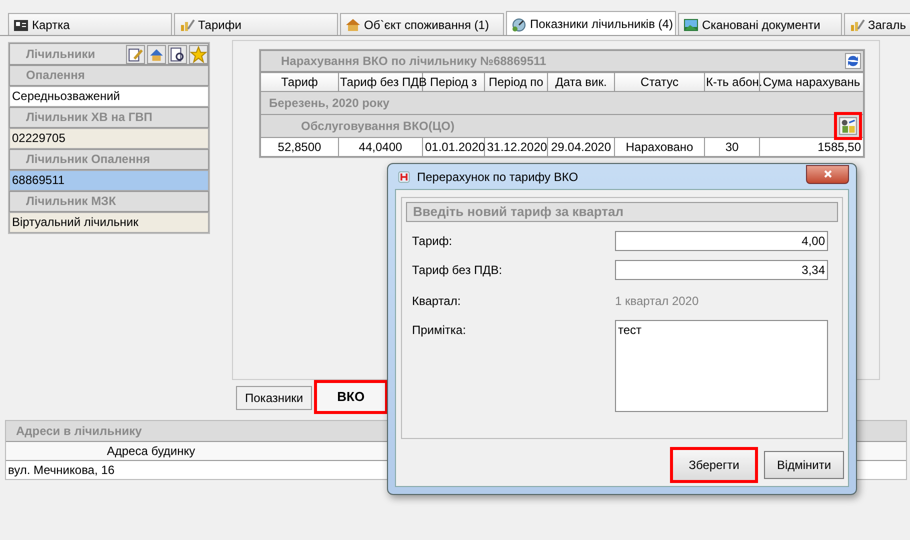  Describe the element at coordinates (109, 201) in the screenshot. I see `group-header: Лічильник МЗК` at that location.